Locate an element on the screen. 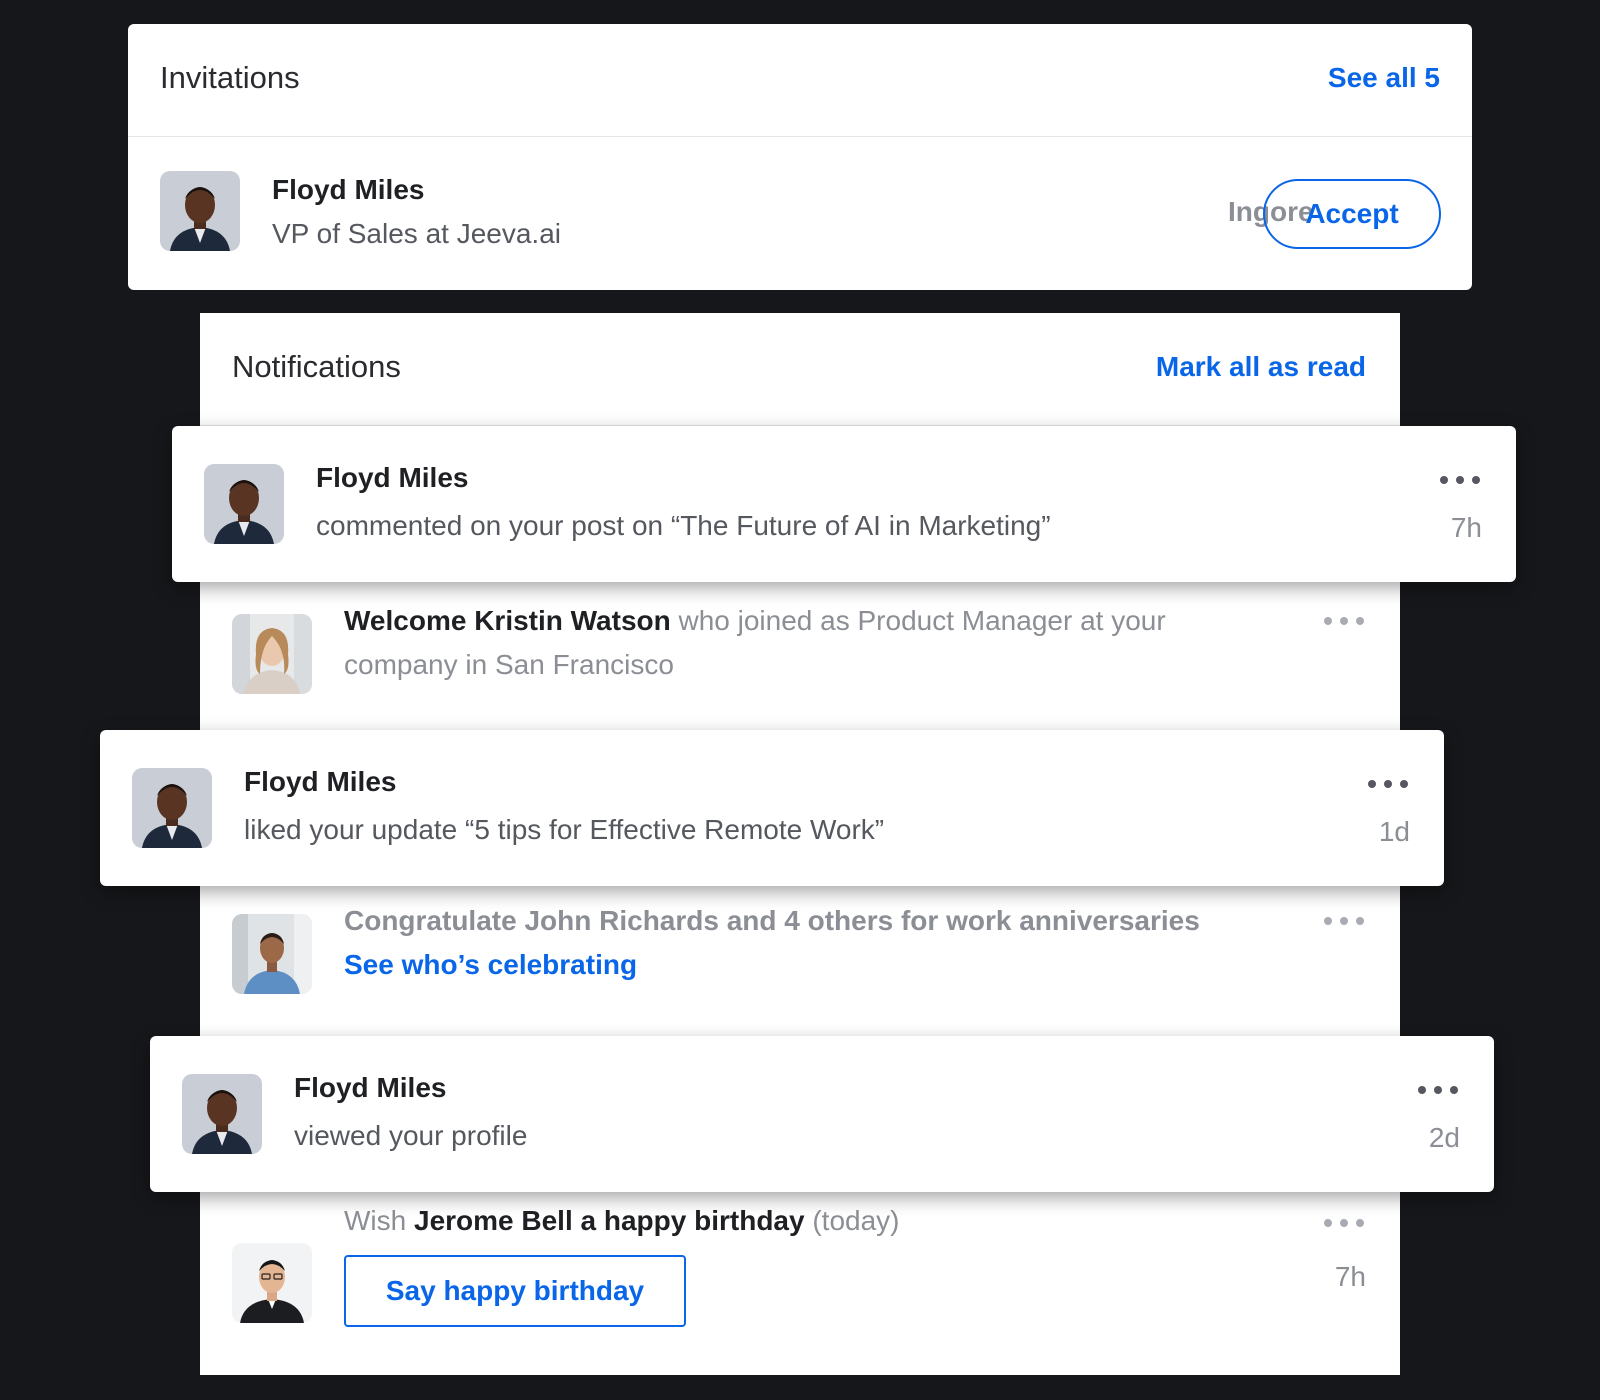 The image size is (1600, 1400). say-happy-birthday-button: Say happy birthday is located at coordinates (515, 1291).